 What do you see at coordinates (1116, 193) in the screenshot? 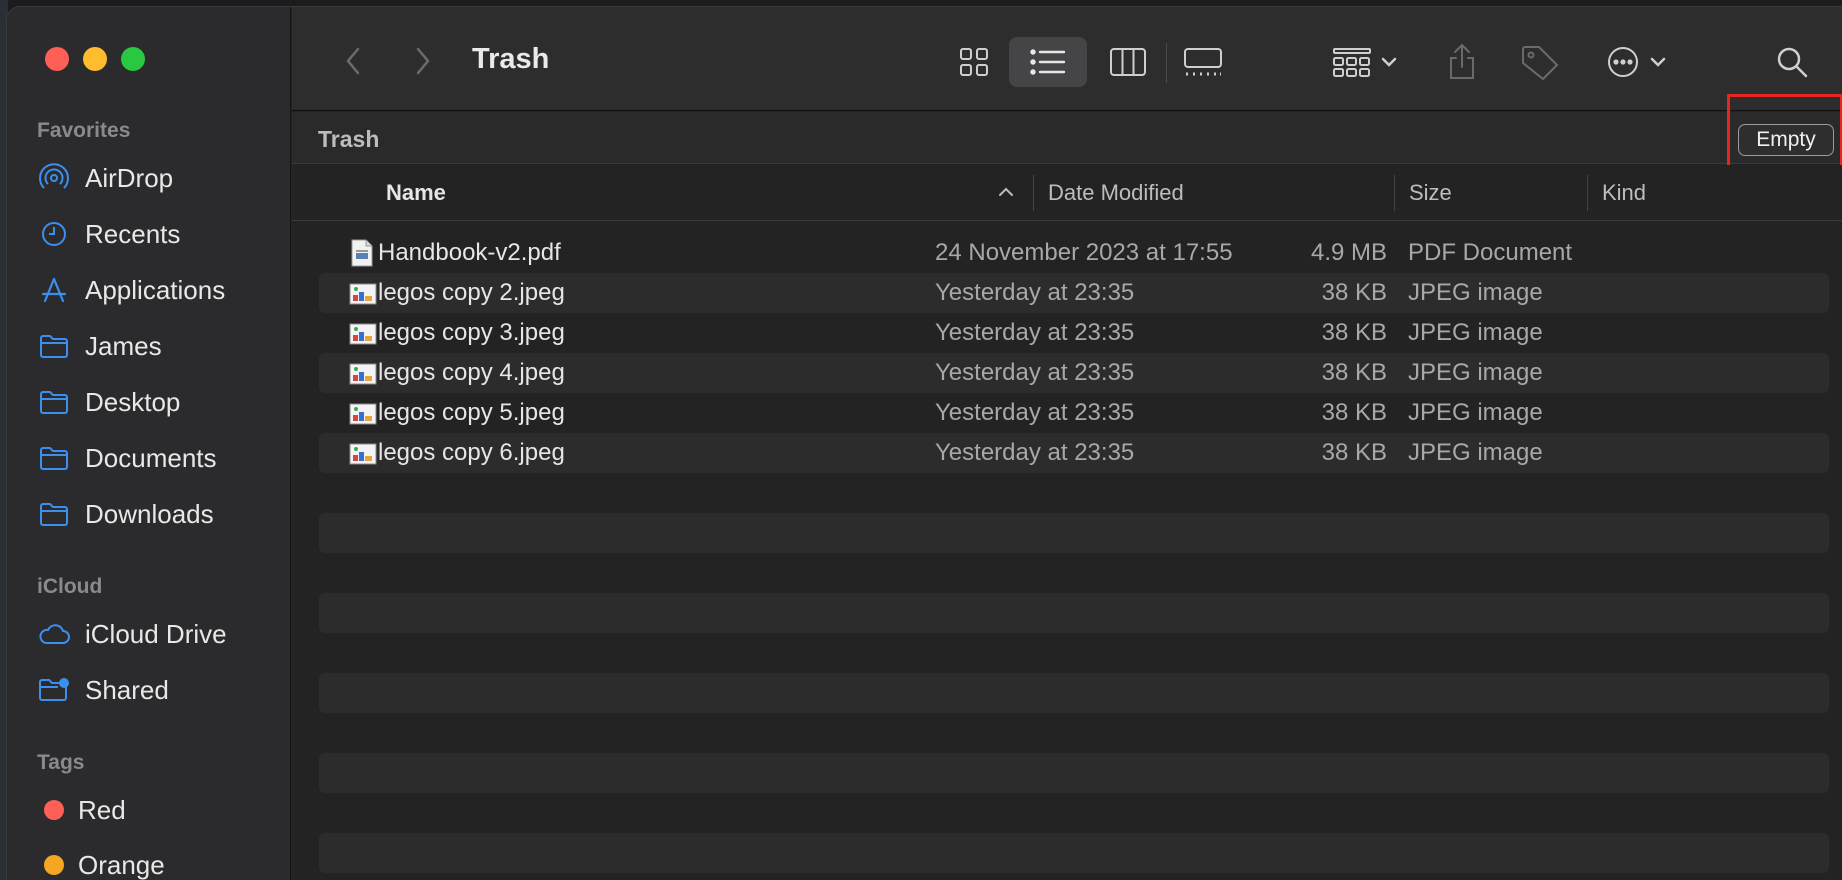
I see `column-header-date-modified: Date Modified` at bounding box center [1116, 193].